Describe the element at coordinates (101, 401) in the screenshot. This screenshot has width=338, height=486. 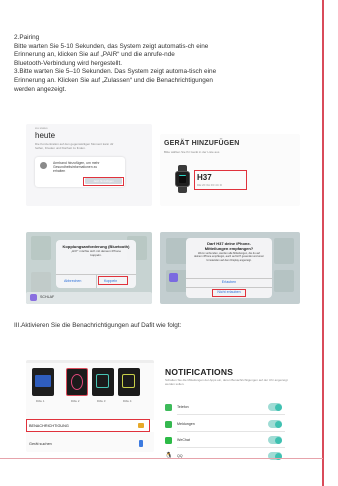
I see `face-label: DIAL 3` at that location.